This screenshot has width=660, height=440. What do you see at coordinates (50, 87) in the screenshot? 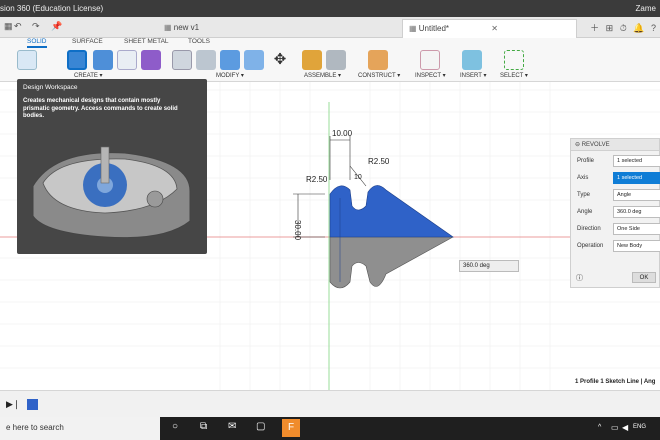
I see `tooltip-title: Design Workspace` at bounding box center [50, 87].